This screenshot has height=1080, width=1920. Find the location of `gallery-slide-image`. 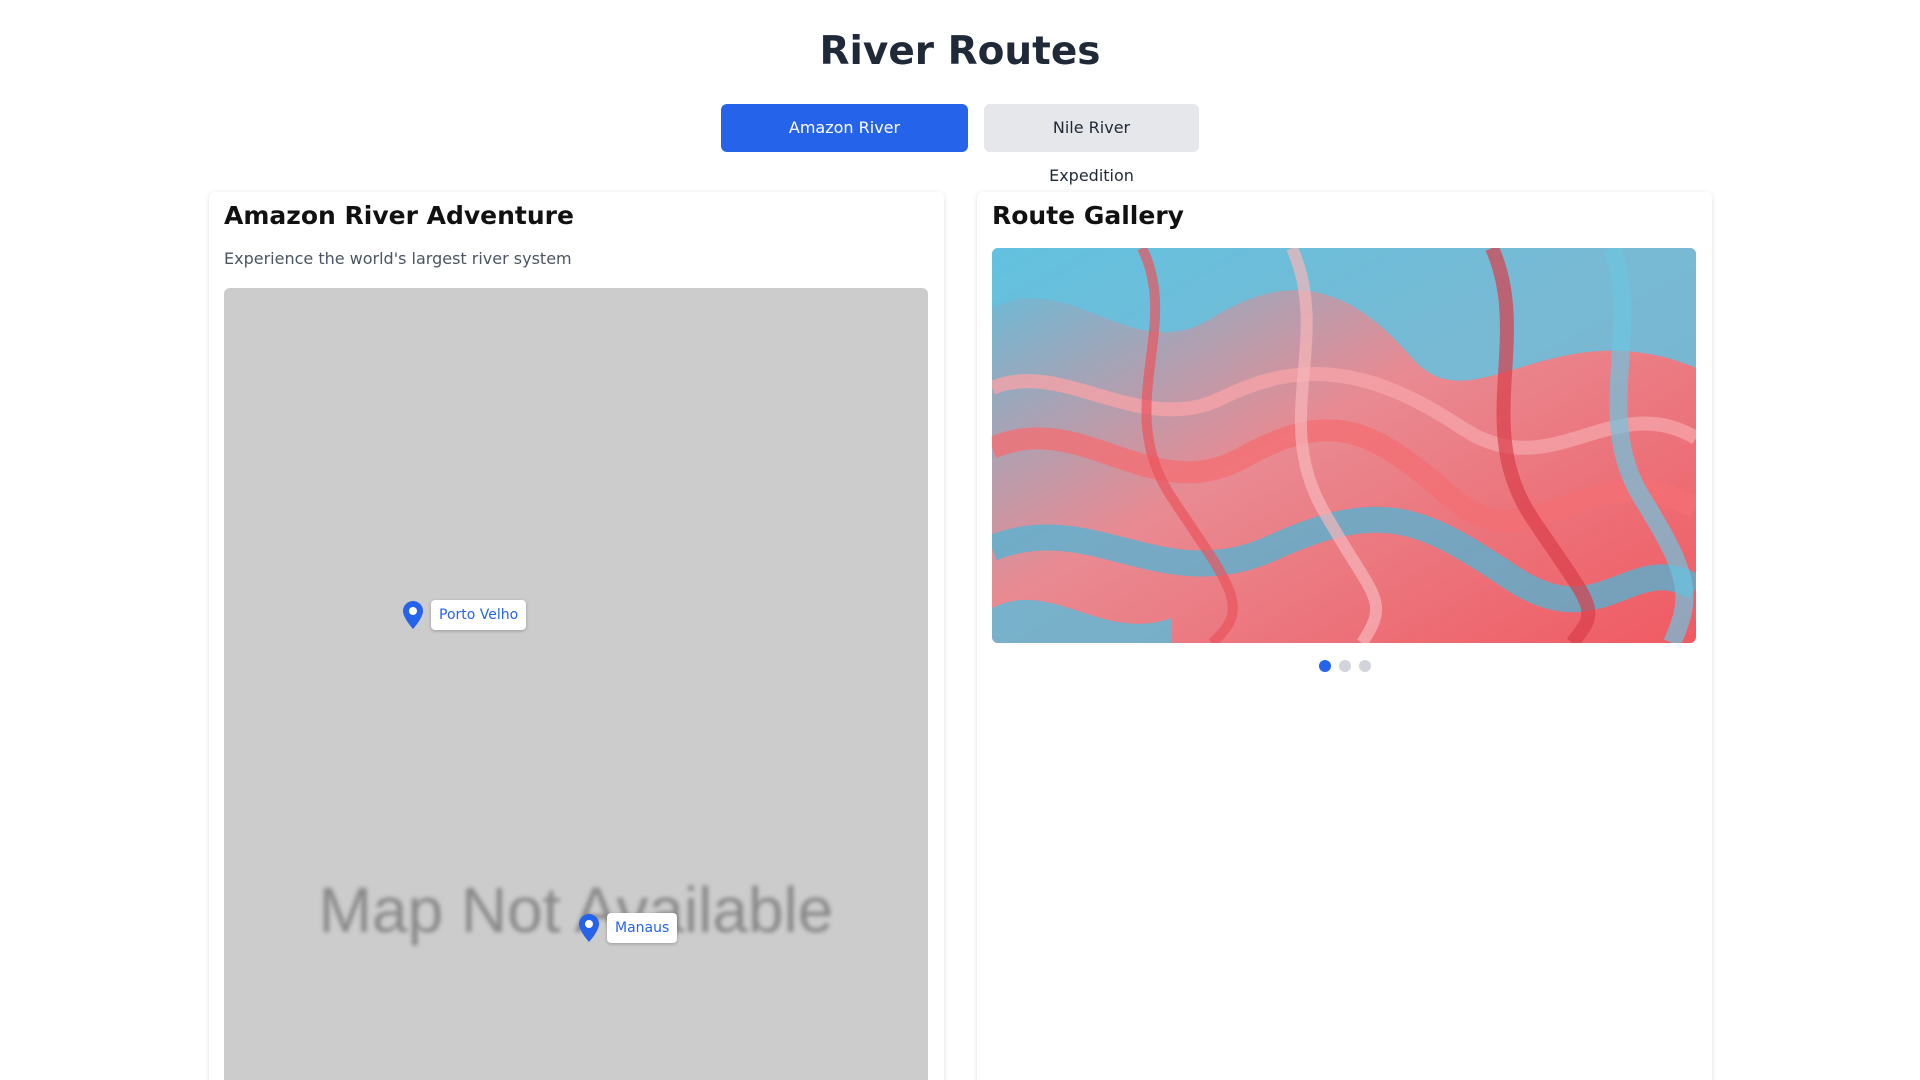

gallery-slide-image is located at coordinates (1344, 445).